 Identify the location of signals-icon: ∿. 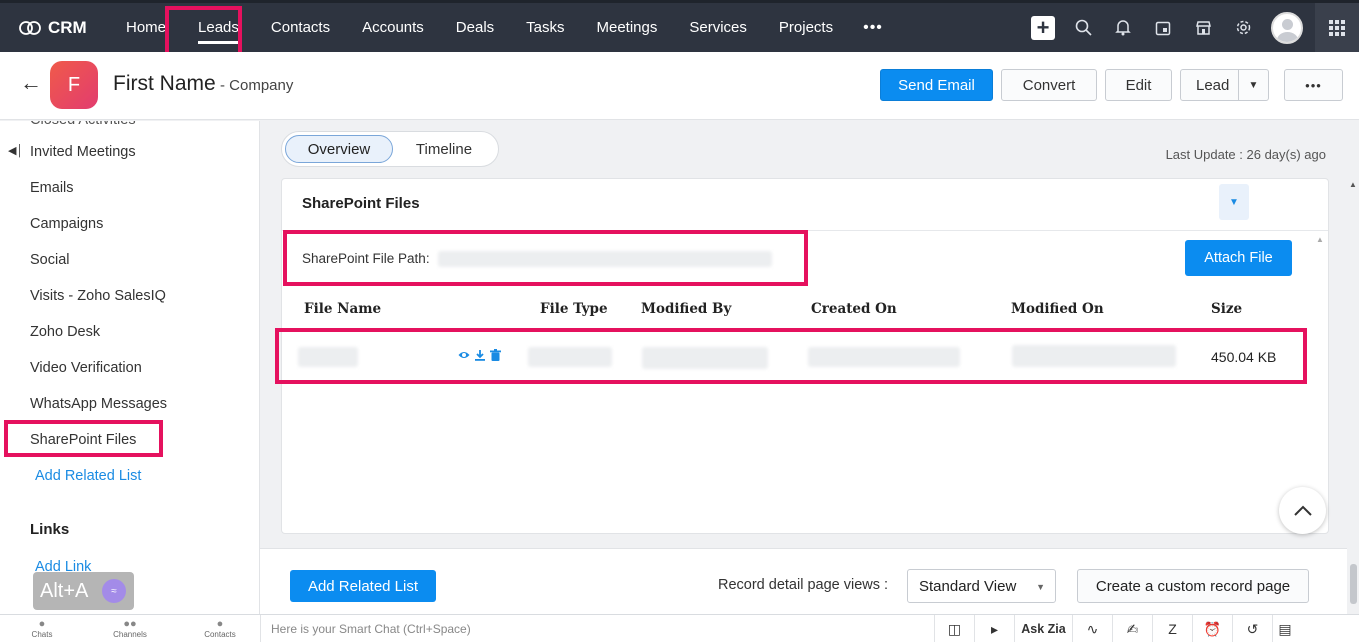
(1092, 628).